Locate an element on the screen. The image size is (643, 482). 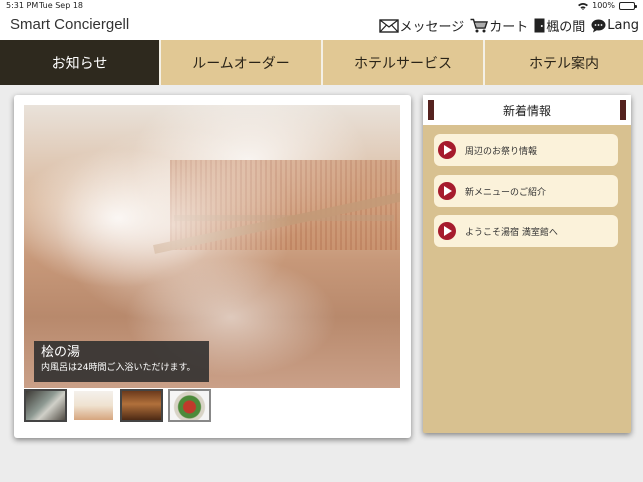
news-item-label: 新メニューのご紹介 is located at coordinates (506, 192).